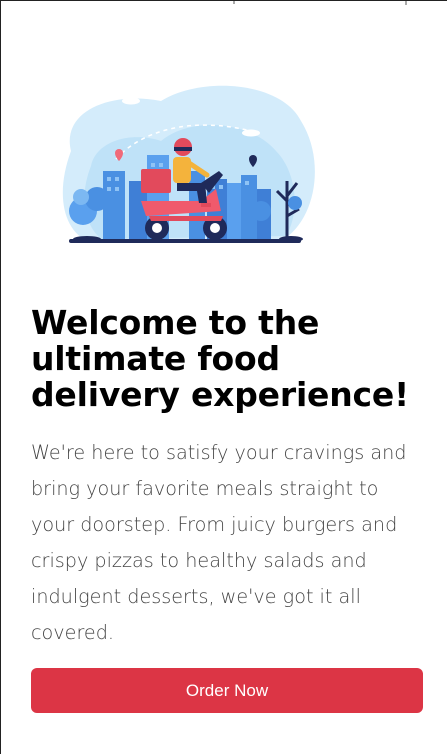 This screenshot has height=754, width=447. Describe the element at coordinates (320, 3) in the screenshot. I see `top-edge-marks` at that location.